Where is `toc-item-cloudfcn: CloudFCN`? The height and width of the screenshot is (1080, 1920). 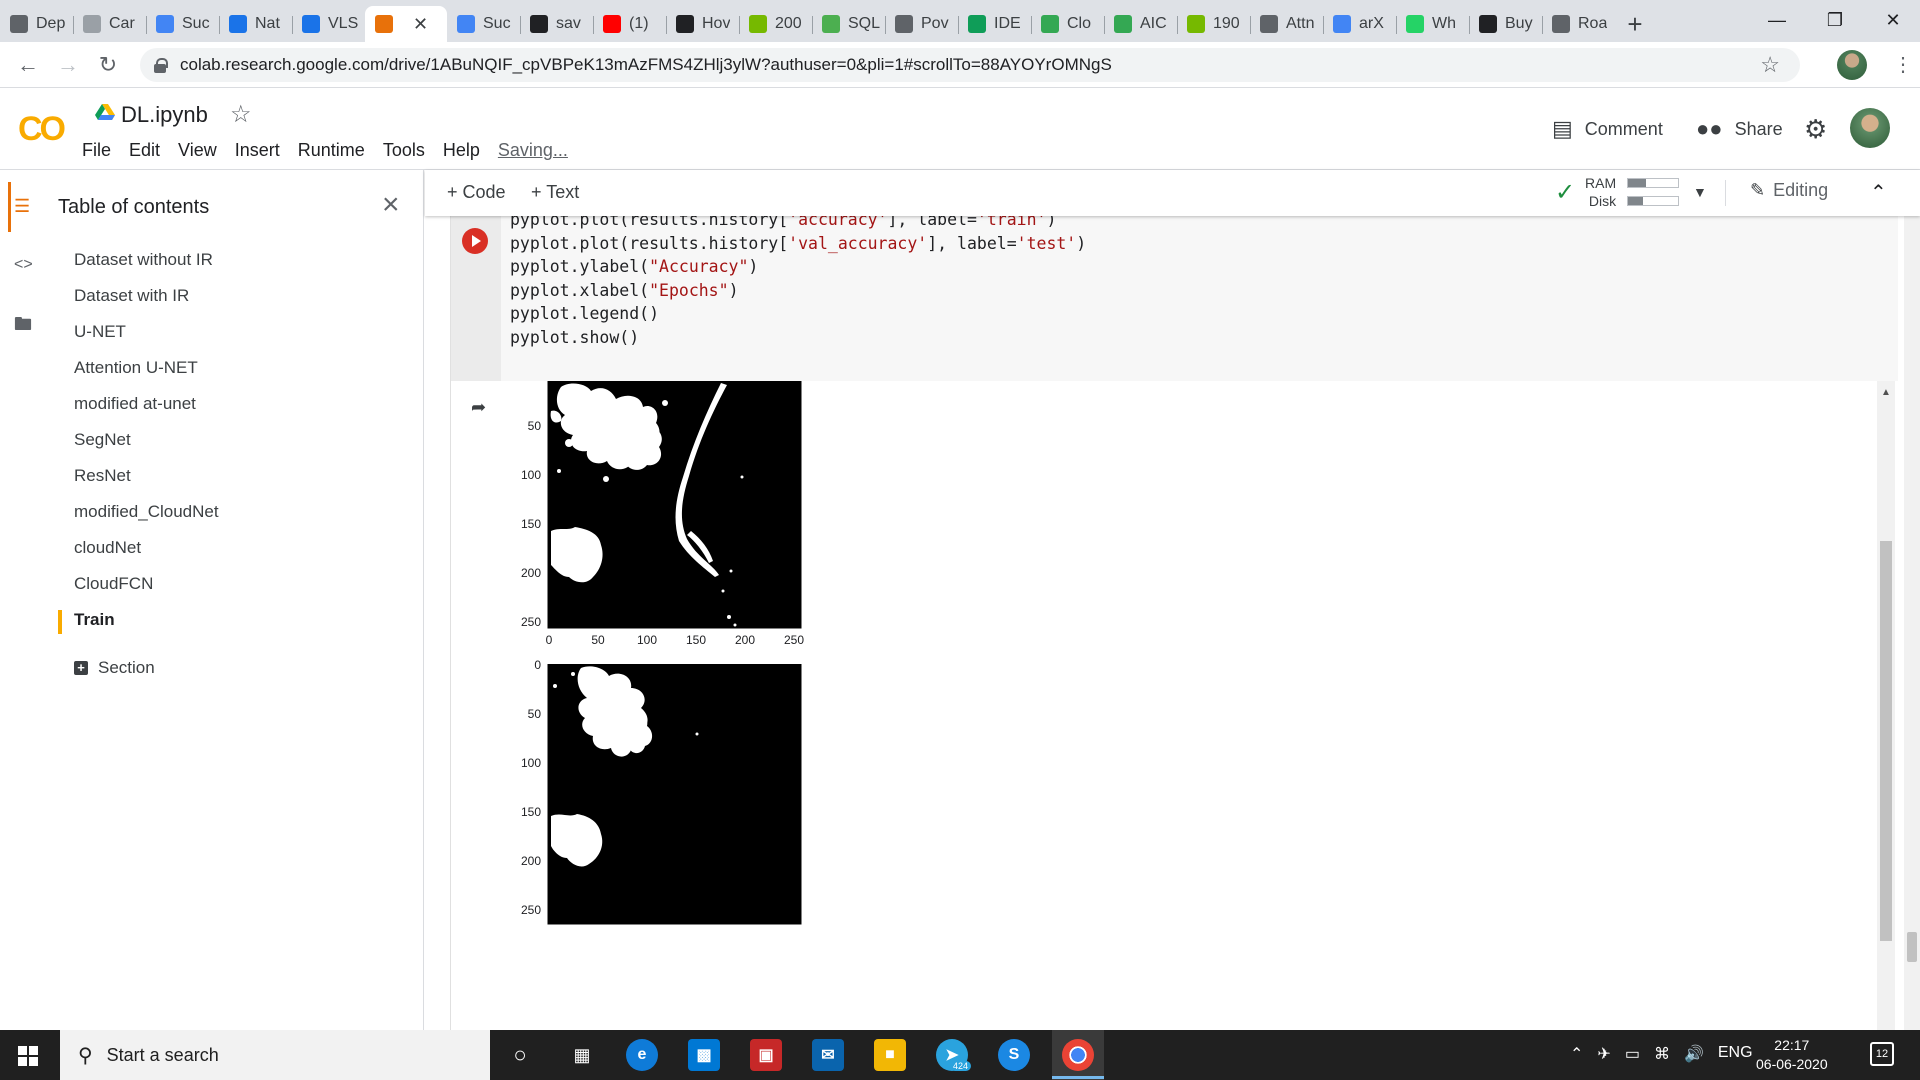 toc-item-cloudfcn: CloudFCN is located at coordinates (113, 584).